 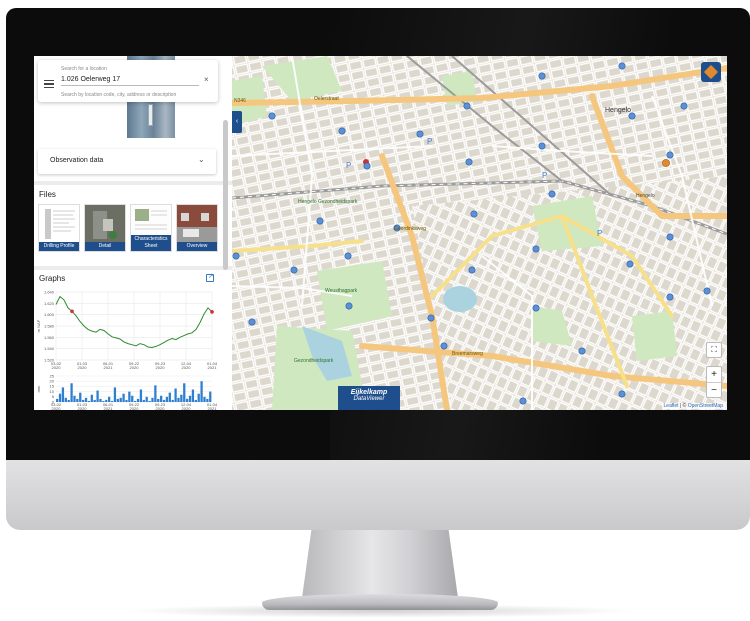 What do you see at coordinates (618, 110) in the screenshot?
I see `map-label-city: Hengelo` at bounding box center [618, 110].